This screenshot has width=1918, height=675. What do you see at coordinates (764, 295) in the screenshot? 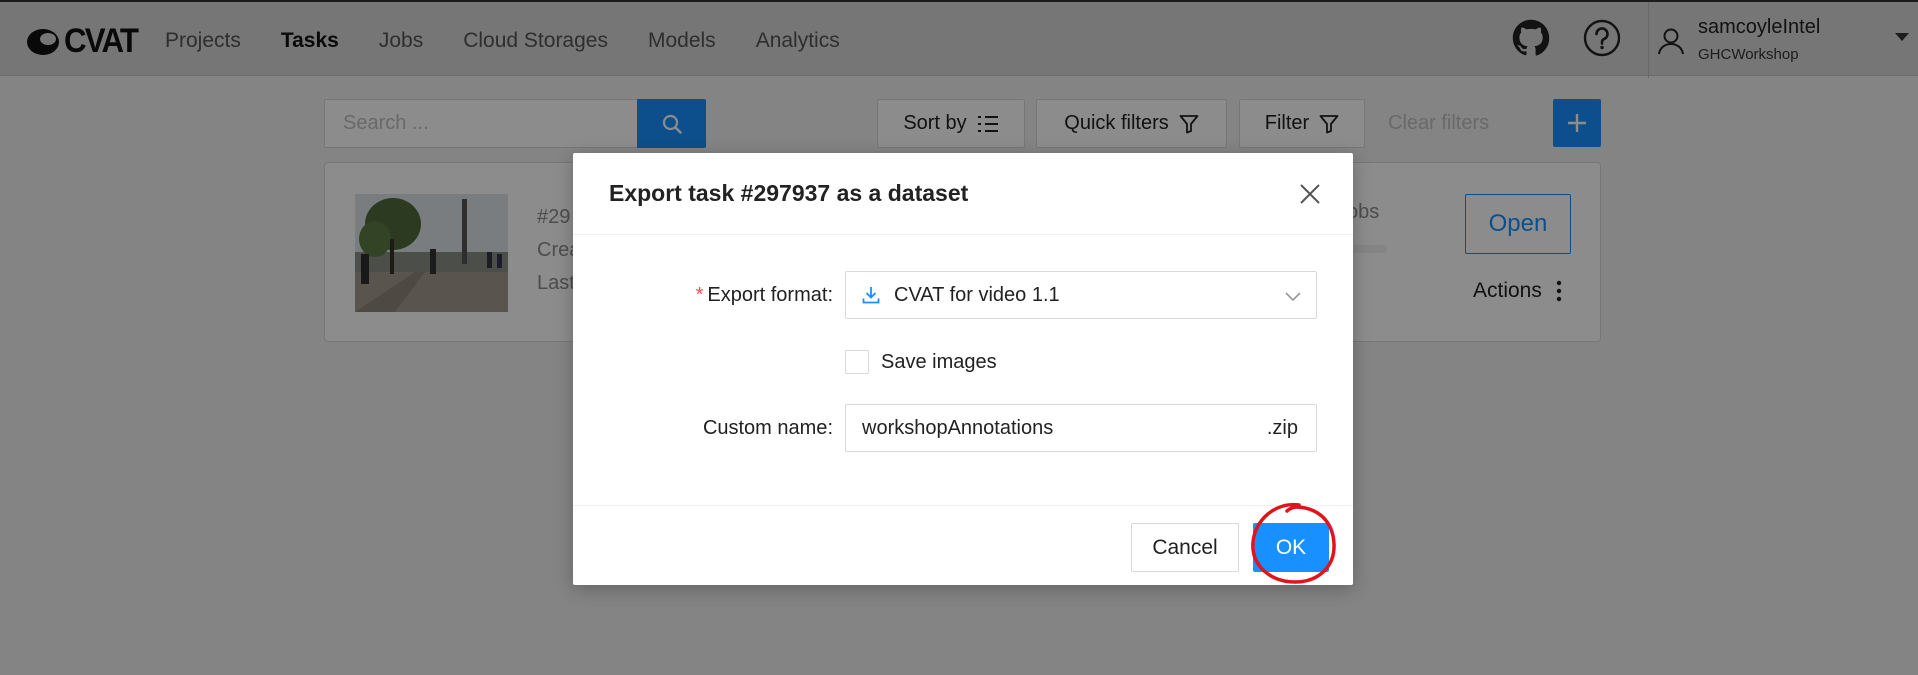
I see `export-format-label: * Export format:` at bounding box center [764, 295].